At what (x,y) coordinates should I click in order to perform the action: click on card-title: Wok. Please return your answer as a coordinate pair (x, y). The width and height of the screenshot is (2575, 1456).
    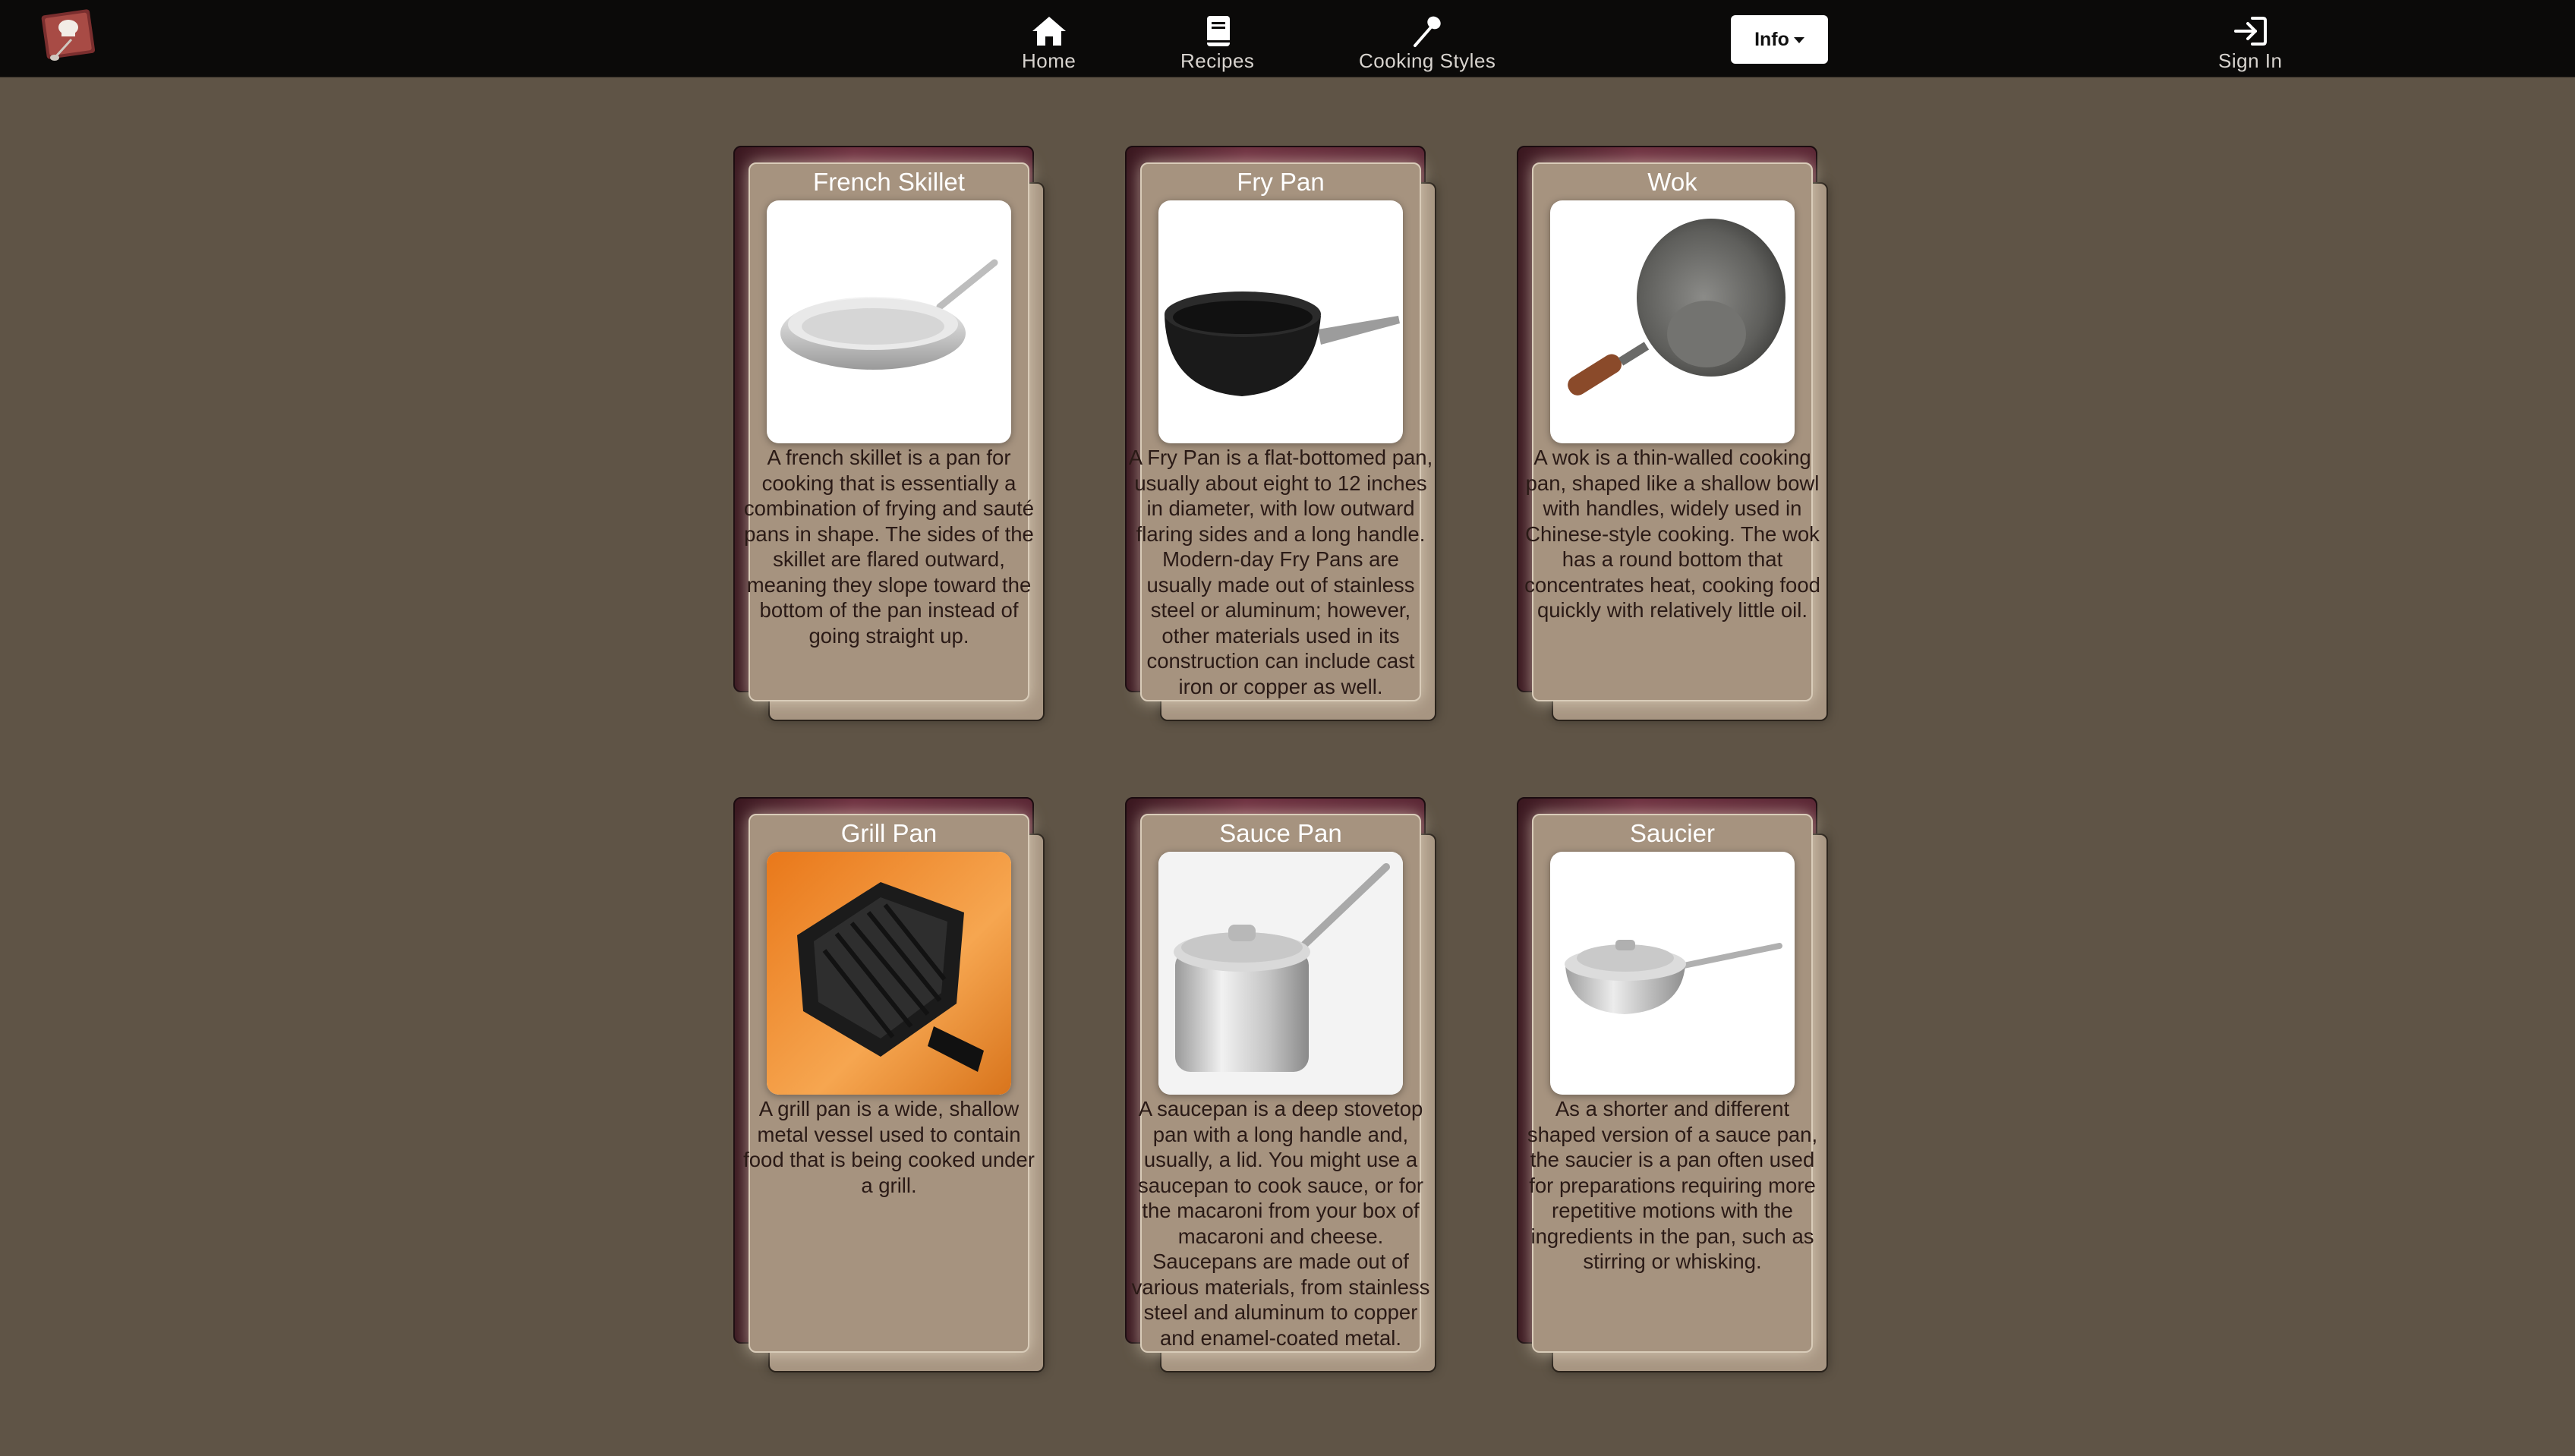
    Looking at the image, I should click on (1672, 182).